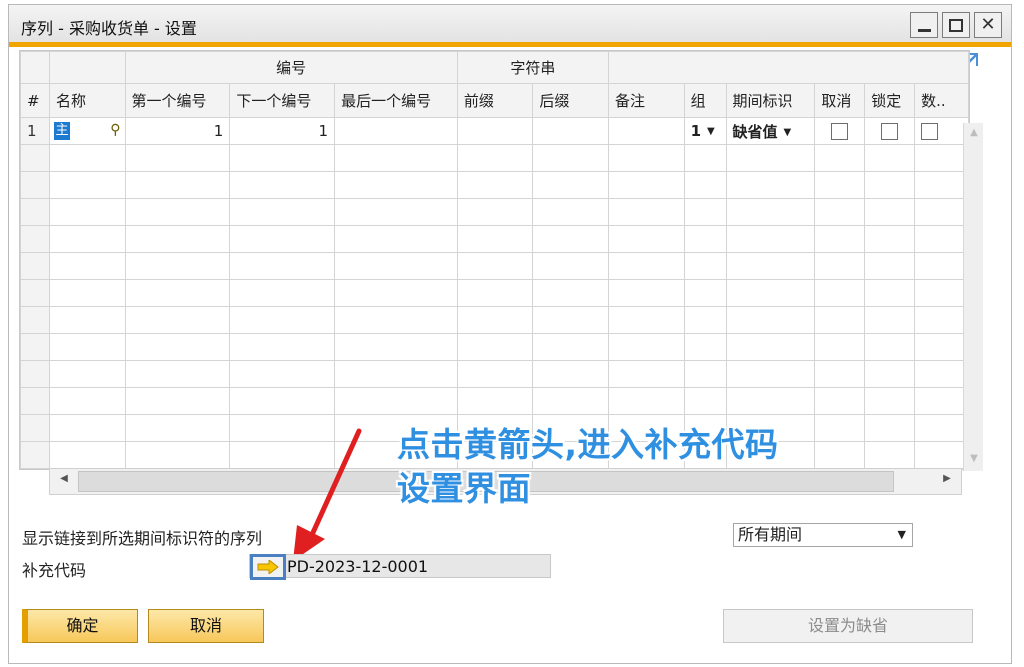  Describe the element at coordinates (396, 100) in the screenshot. I see `col-header-last-number: 最后一个编号` at that location.